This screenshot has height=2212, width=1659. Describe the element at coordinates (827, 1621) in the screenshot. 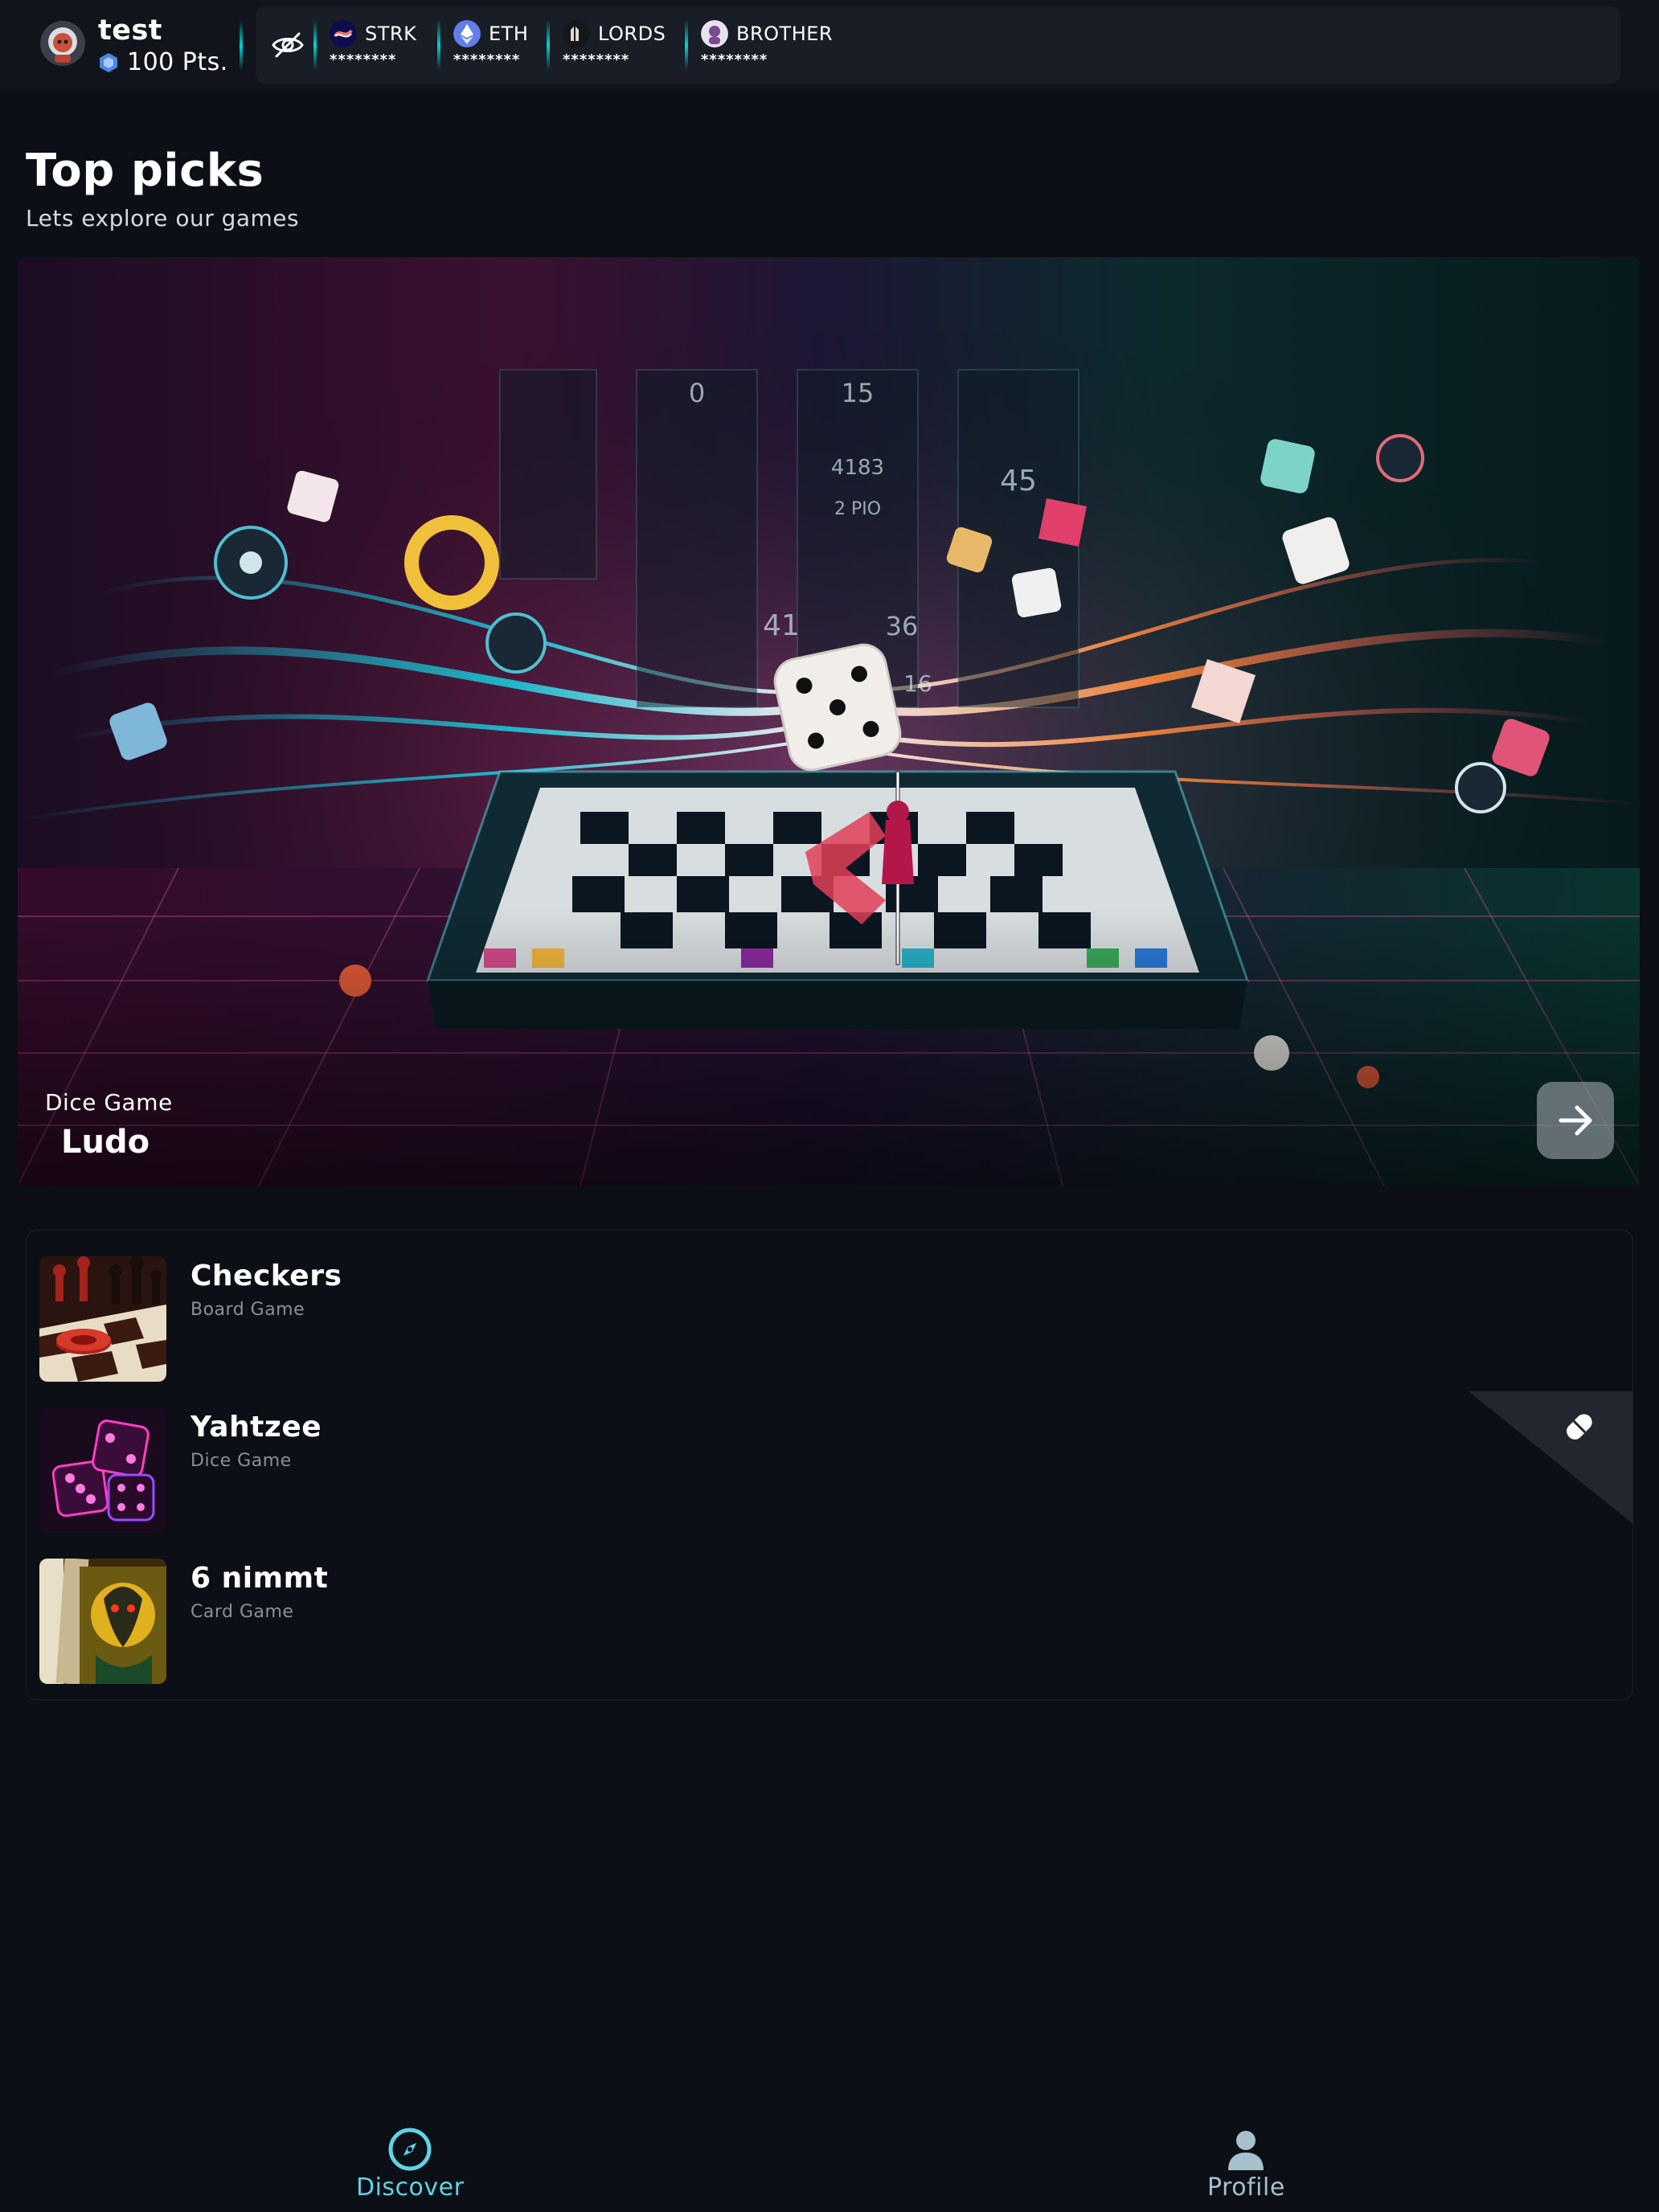

I see `game-row-6-nimmt: 6 nimmt Card Game` at that location.